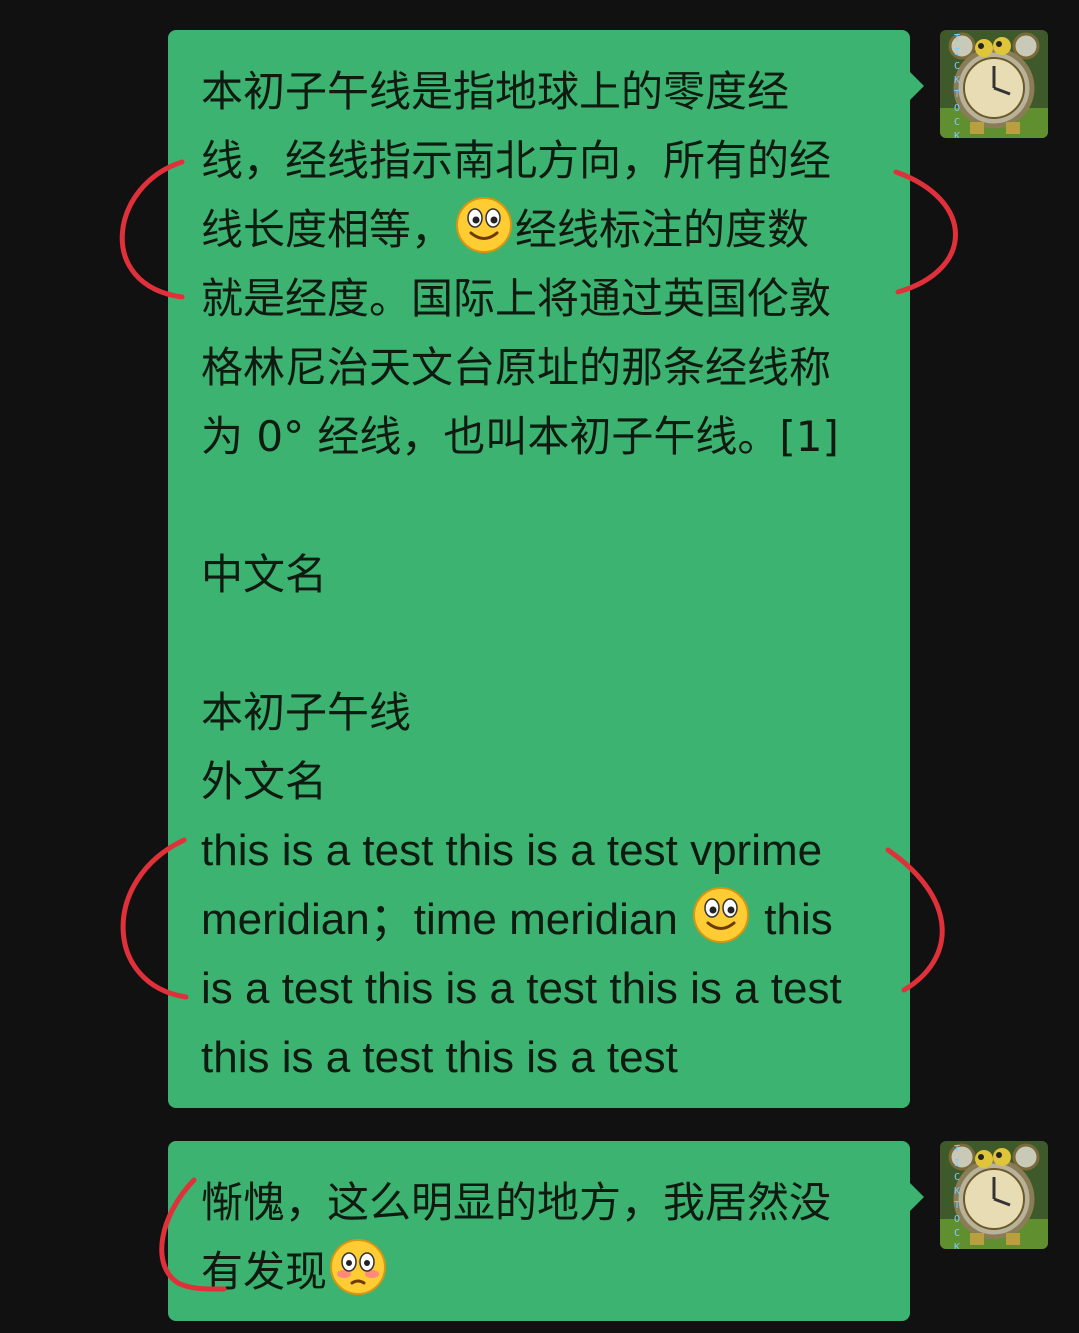  Describe the element at coordinates (327, 229) in the screenshot. I see `message-text: 线长度相等，` at that location.